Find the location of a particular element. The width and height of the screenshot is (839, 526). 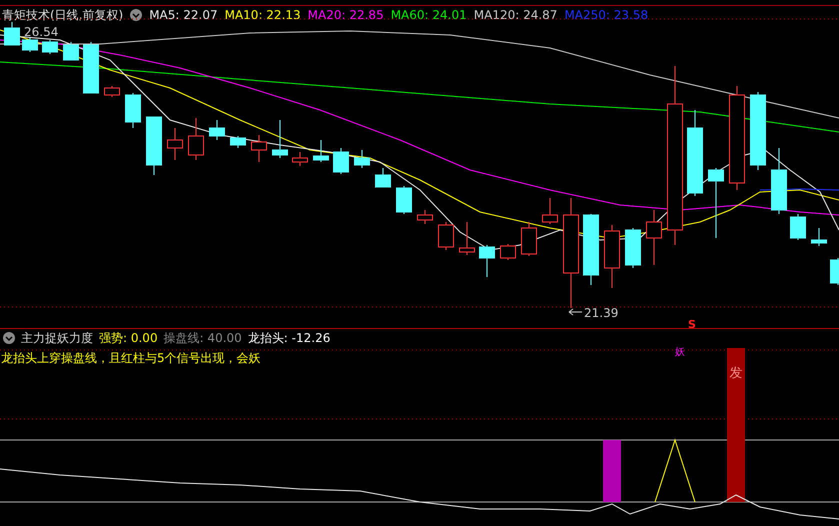

indicator-title: 主力捉妖力度 is located at coordinates (57, 338).